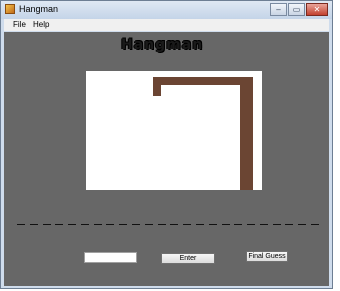 Image resolution: width=340 pixels, height=291 pixels. I want to click on menu-file: File, so click(19, 25).